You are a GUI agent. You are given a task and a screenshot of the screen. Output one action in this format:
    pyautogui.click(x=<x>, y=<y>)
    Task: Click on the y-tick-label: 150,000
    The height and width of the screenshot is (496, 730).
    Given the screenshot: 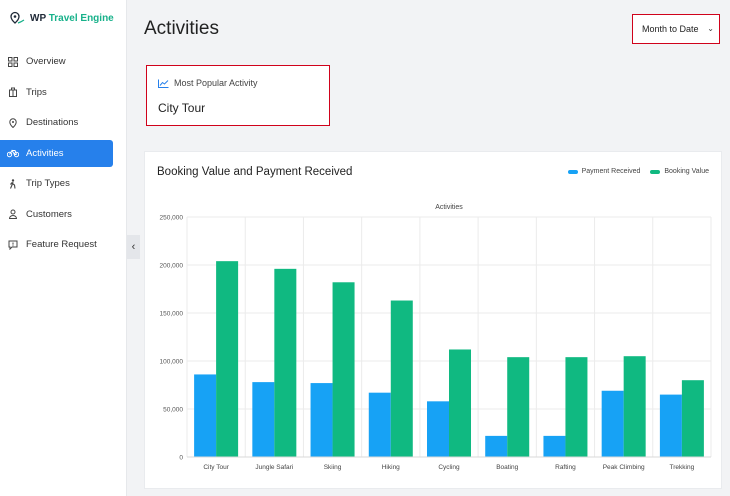 What is the action you would take?
    pyautogui.click(x=172, y=314)
    